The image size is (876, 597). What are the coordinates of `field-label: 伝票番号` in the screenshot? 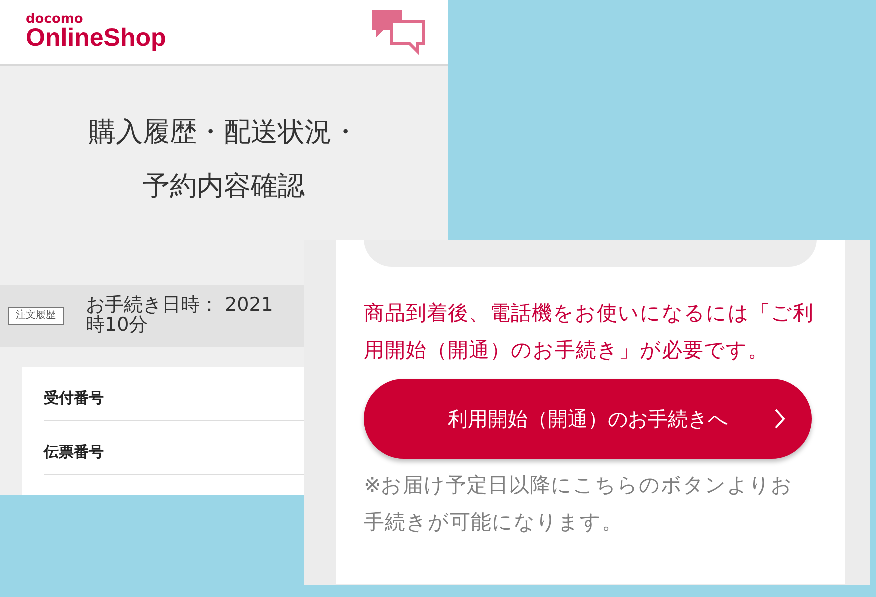 It's located at (74, 452).